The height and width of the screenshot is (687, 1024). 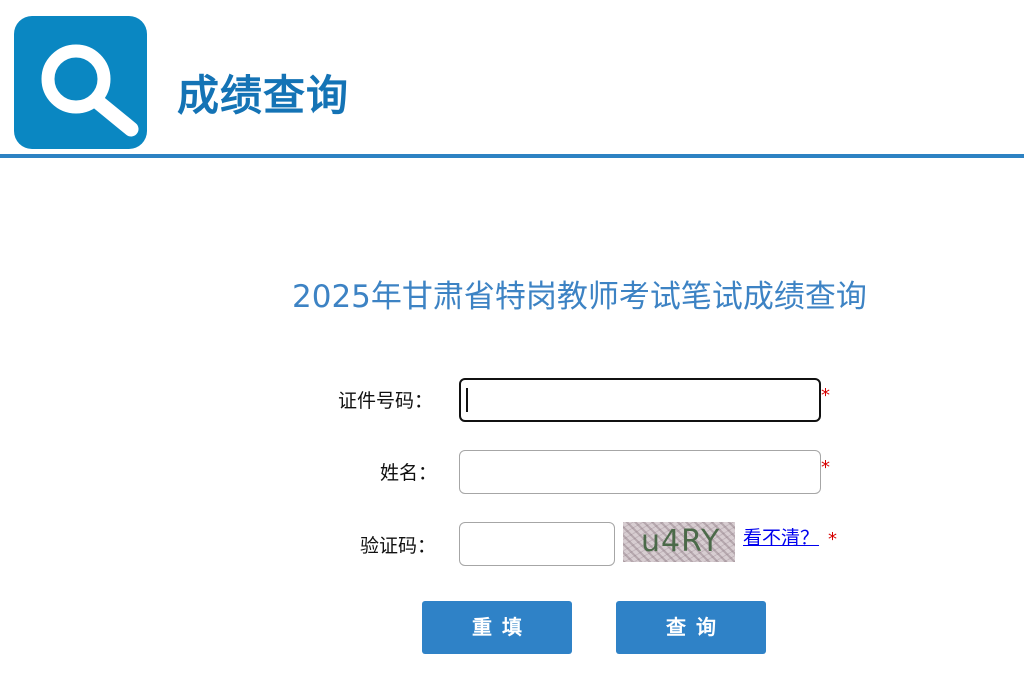 I want to click on reset-button: 重填, so click(x=497, y=627).